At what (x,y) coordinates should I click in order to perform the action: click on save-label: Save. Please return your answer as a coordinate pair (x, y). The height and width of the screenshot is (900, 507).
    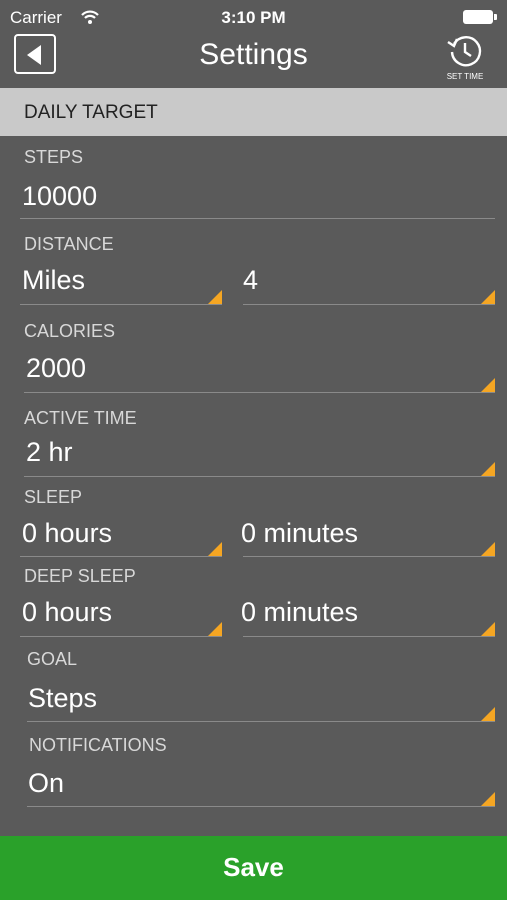
    Looking at the image, I should click on (253, 867).